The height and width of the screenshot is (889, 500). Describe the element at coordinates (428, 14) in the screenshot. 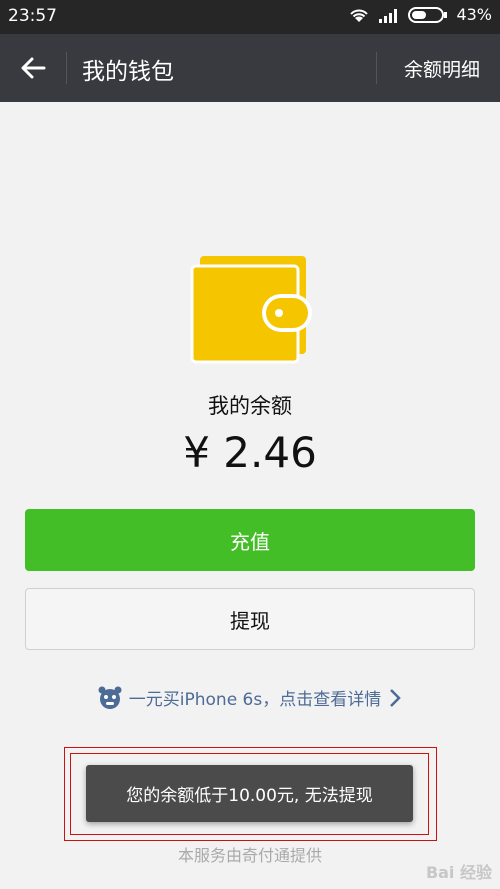

I see `battery-icon` at that location.